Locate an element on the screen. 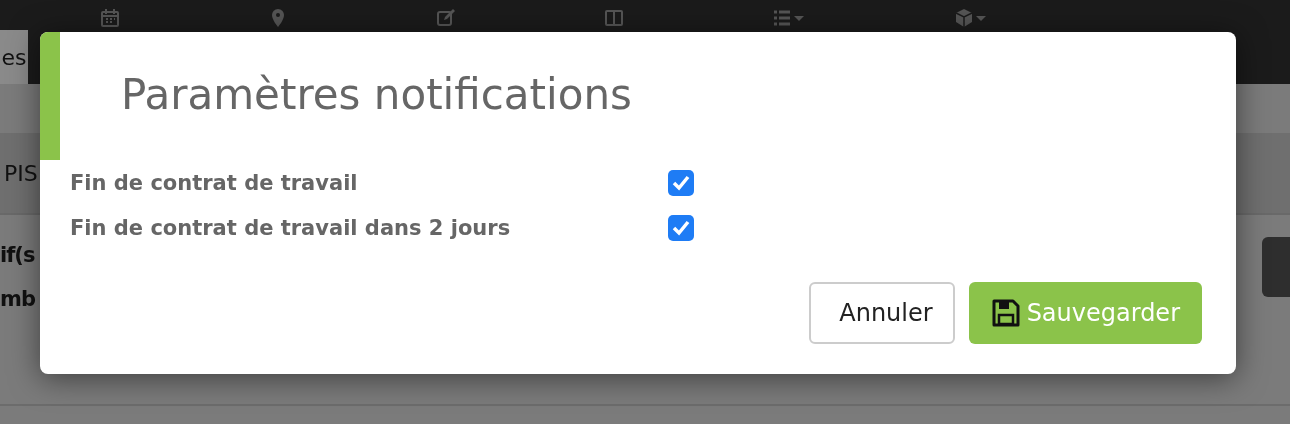  nav-tab: es is located at coordinates (14, 57).